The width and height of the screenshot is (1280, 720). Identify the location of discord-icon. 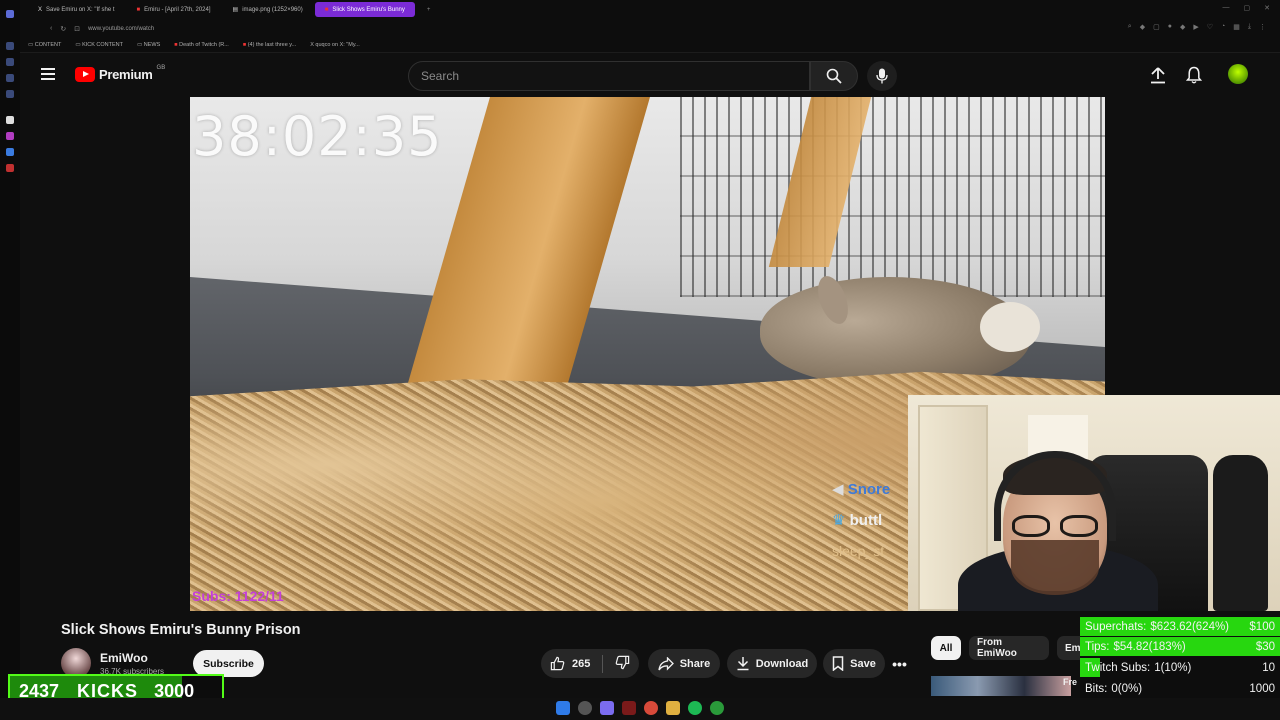
(607, 708).